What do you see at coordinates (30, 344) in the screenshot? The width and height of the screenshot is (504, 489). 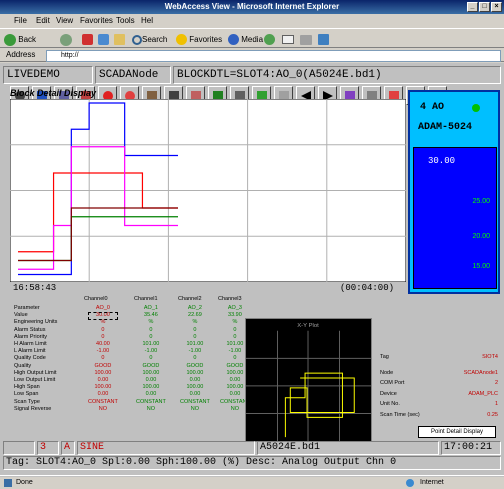 I see `parameter-label-5: H Alarm Limit` at bounding box center [30, 344].